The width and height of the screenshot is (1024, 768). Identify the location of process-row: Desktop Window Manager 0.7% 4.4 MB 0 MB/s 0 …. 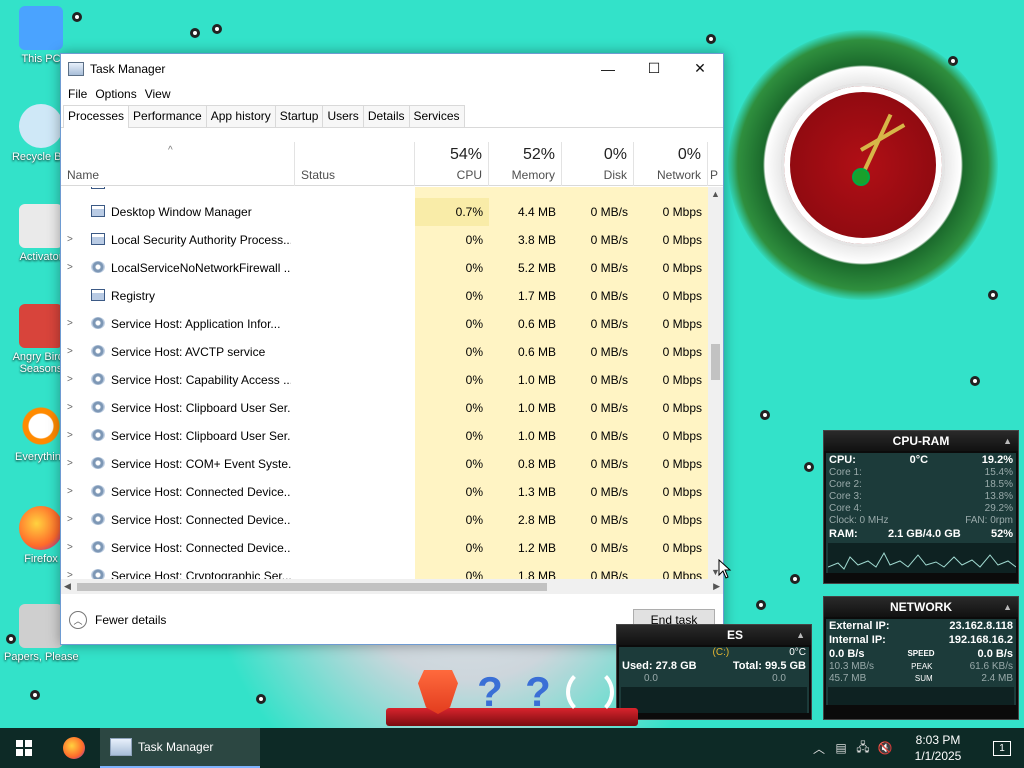
(384, 212).